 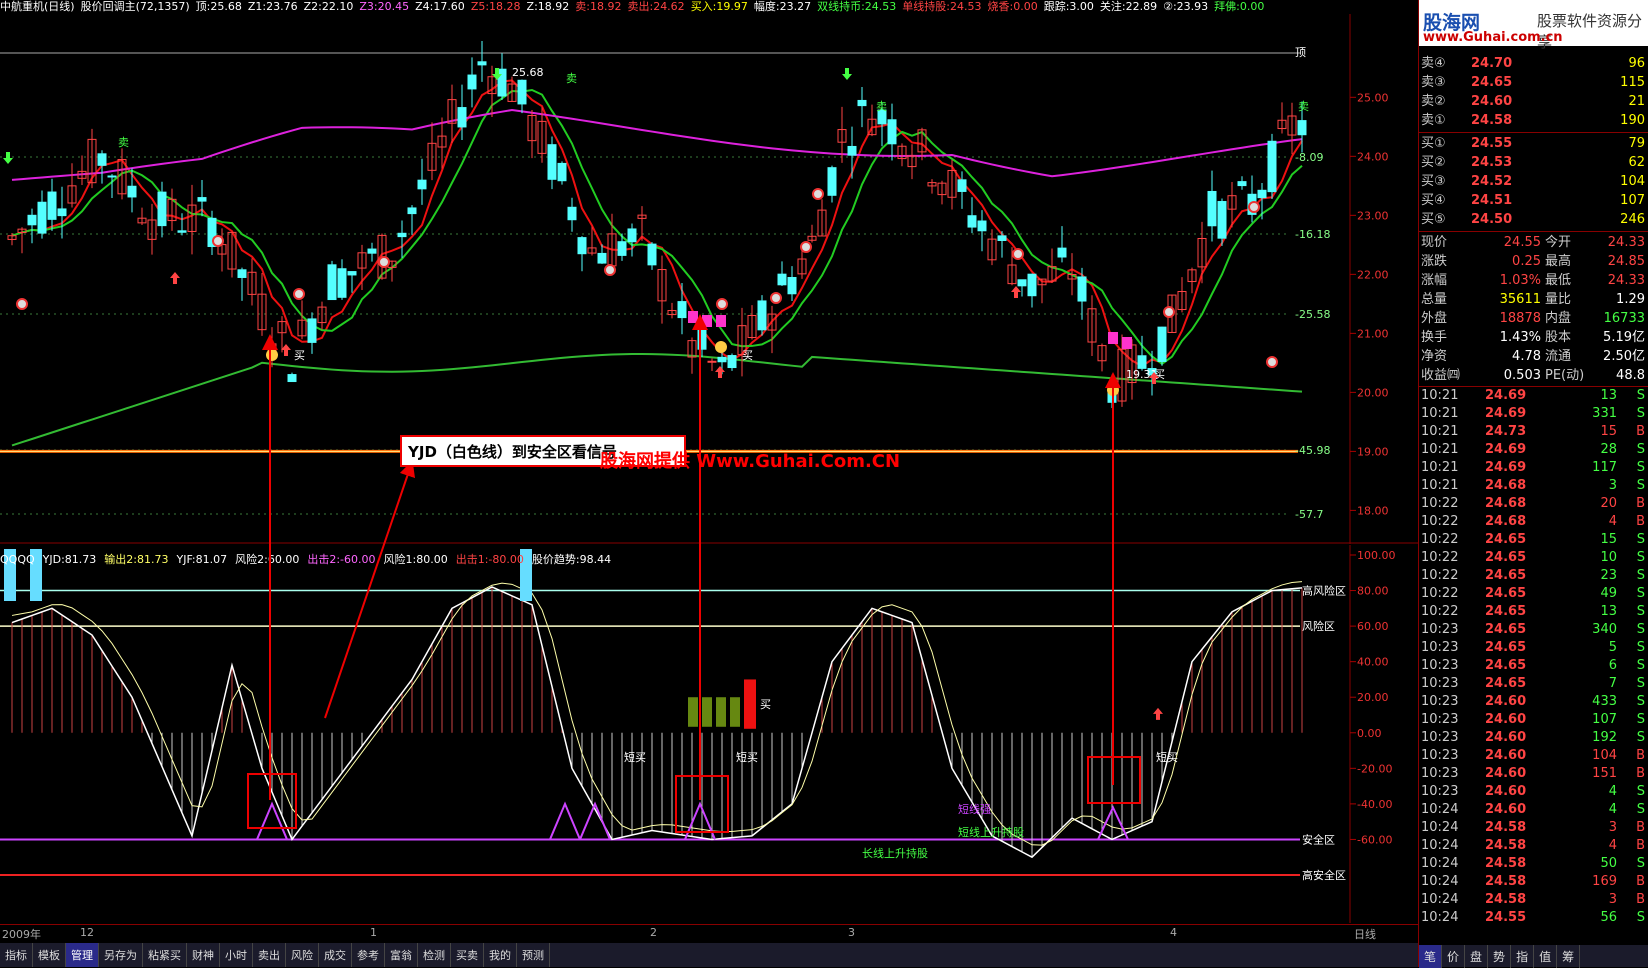 I want to click on guide-label: -57.7, so click(x=1309, y=514).